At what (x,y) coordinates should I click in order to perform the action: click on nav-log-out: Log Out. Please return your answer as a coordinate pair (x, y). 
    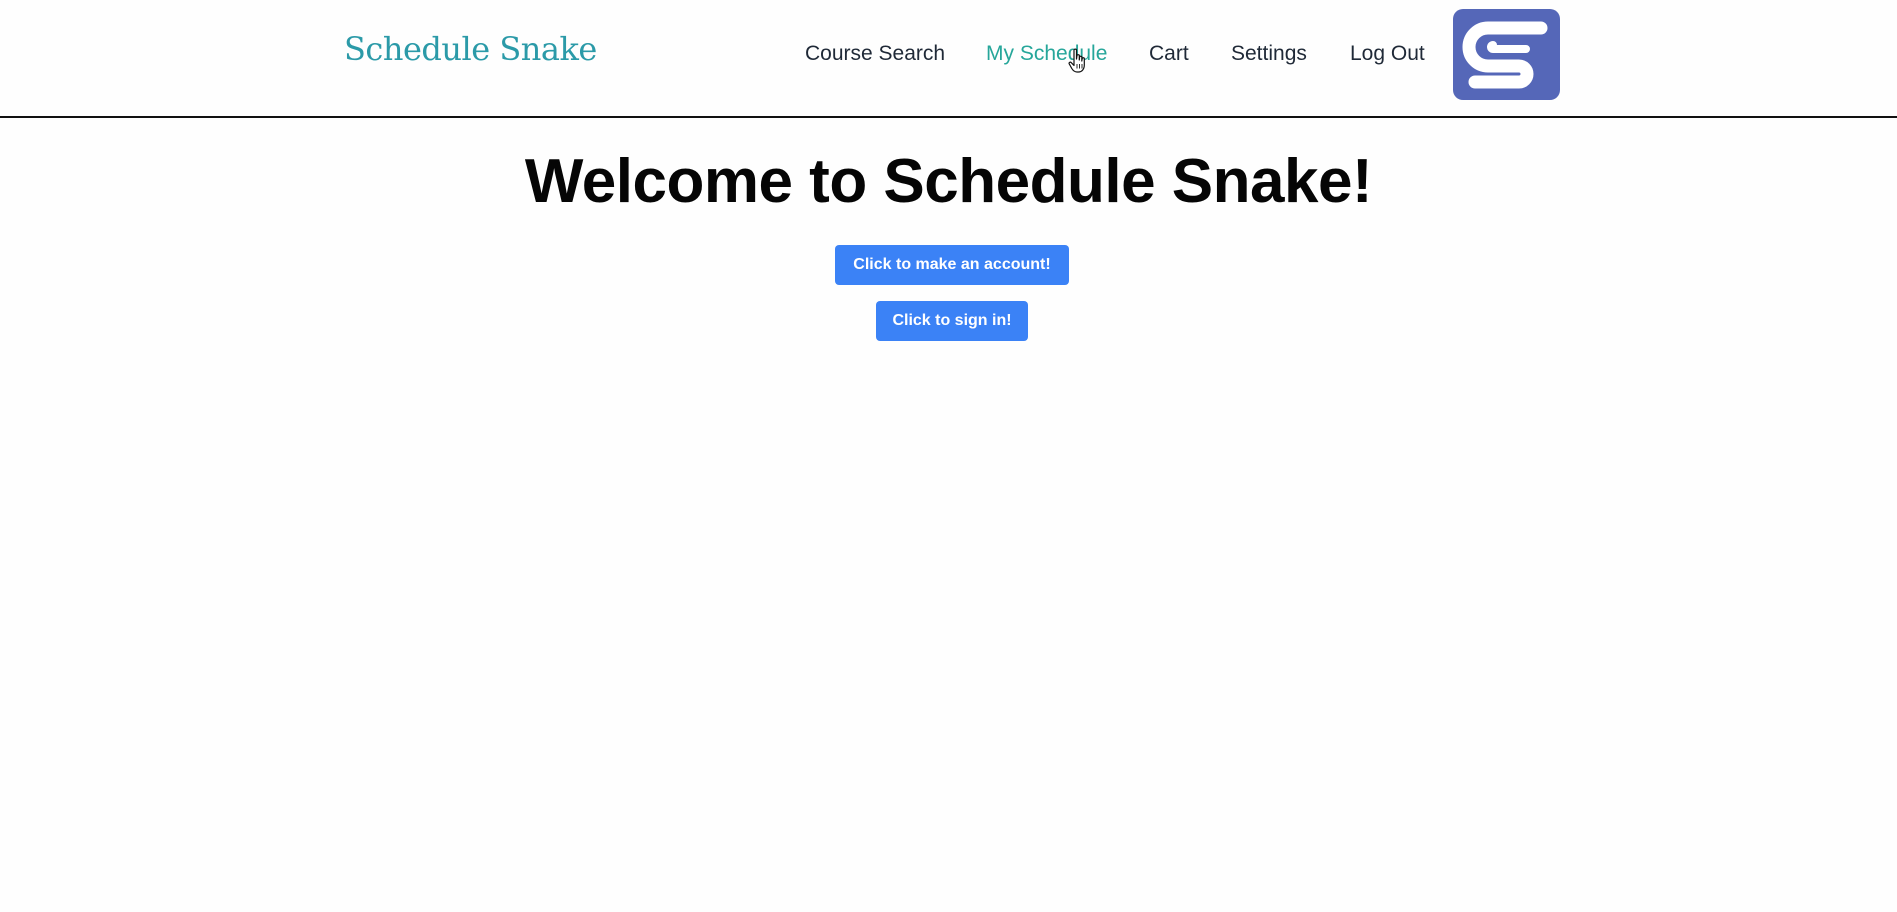
    Looking at the image, I should click on (1387, 54).